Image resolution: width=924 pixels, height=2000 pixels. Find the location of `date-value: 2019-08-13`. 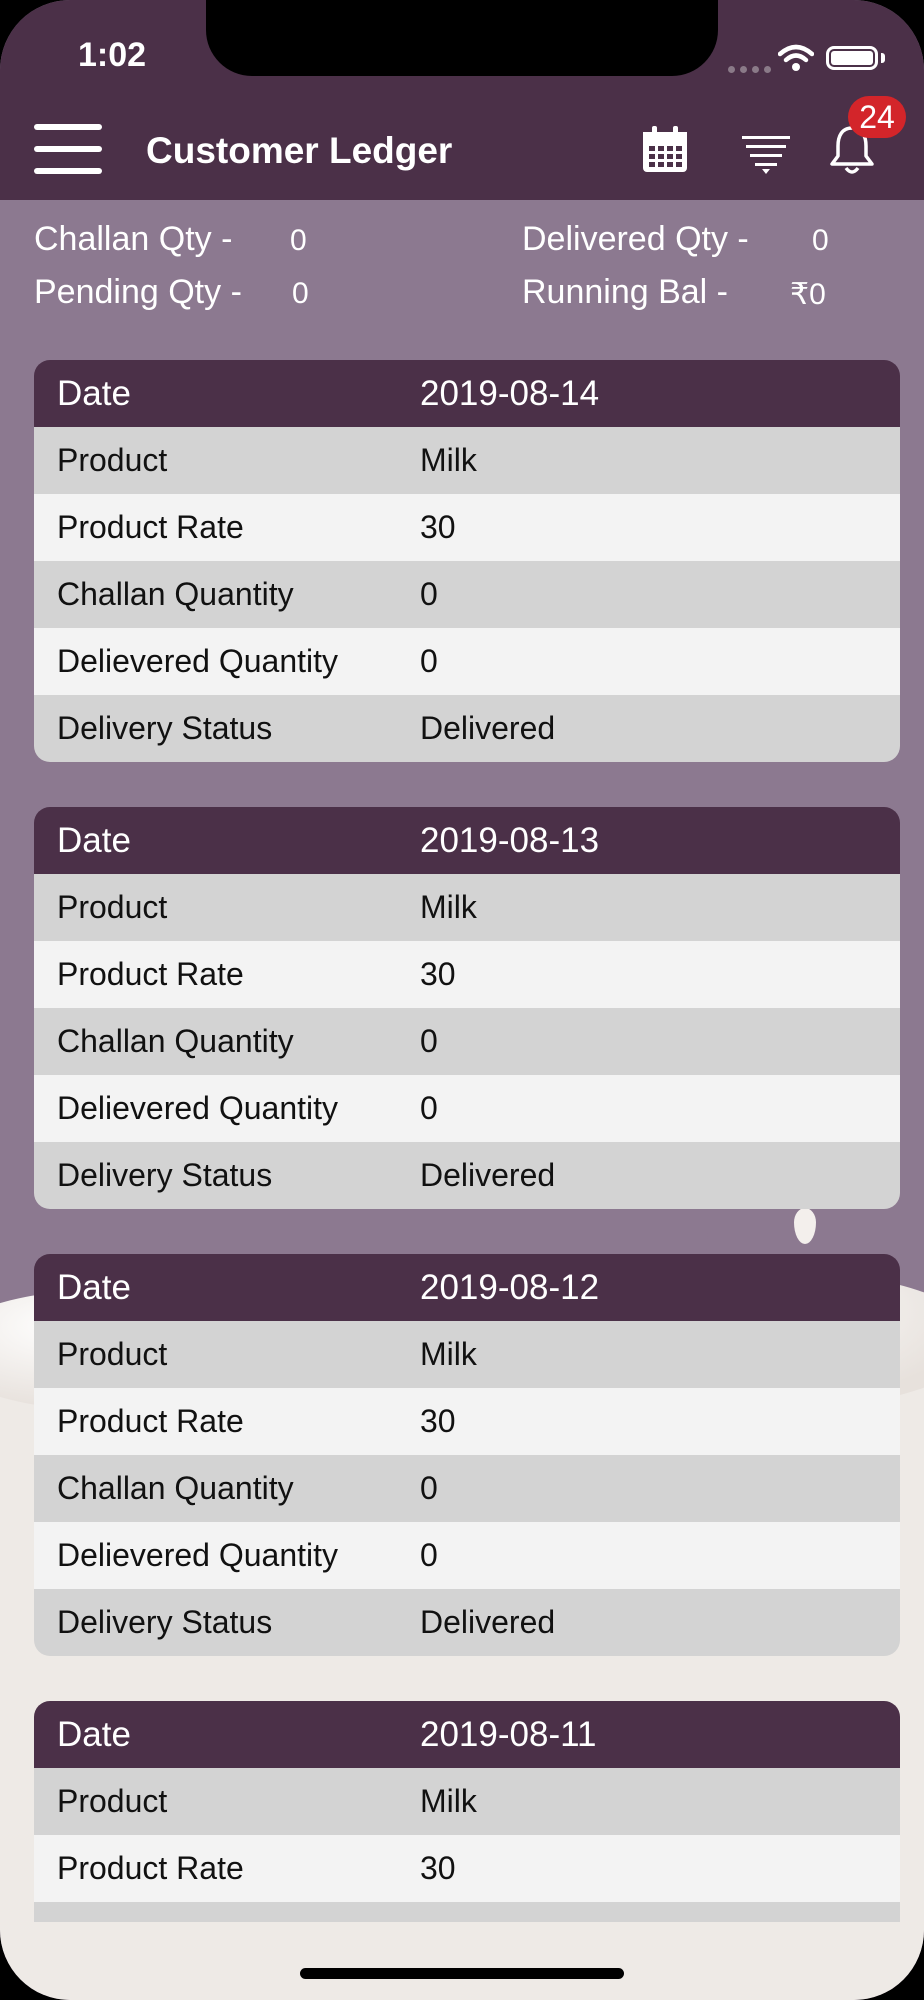

date-value: 2019-08-13 is located at coordinates (510, 840).